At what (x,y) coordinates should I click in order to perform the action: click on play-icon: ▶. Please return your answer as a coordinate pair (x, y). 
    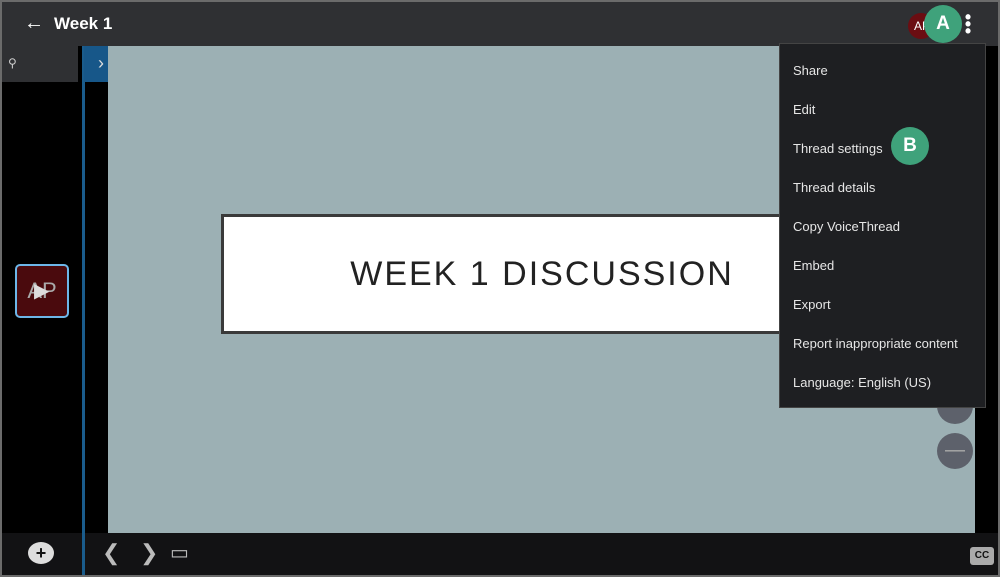
    Looking at the image, I should click on (42, 291).